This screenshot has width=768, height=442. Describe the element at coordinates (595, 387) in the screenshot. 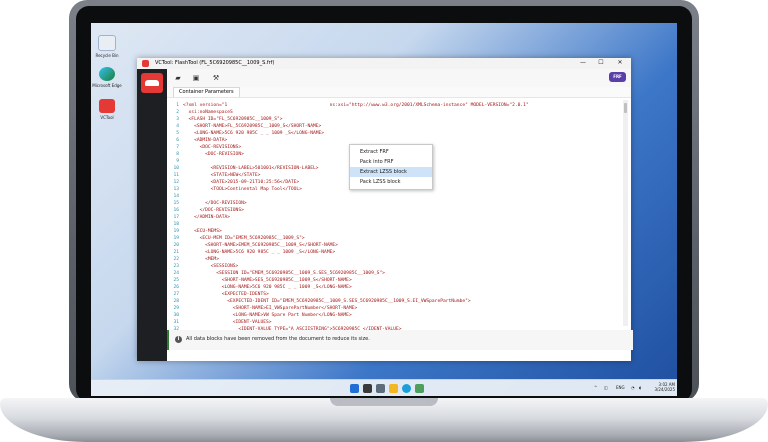

I see `chevron-up-icon: ^` at that location.